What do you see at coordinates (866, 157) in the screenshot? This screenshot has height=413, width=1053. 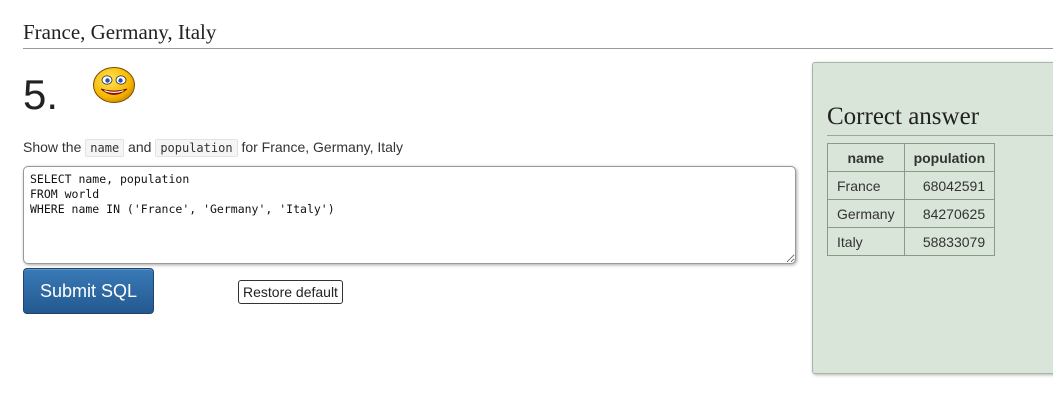 I see `column-header-name: name` at bounding box center [866, 157].